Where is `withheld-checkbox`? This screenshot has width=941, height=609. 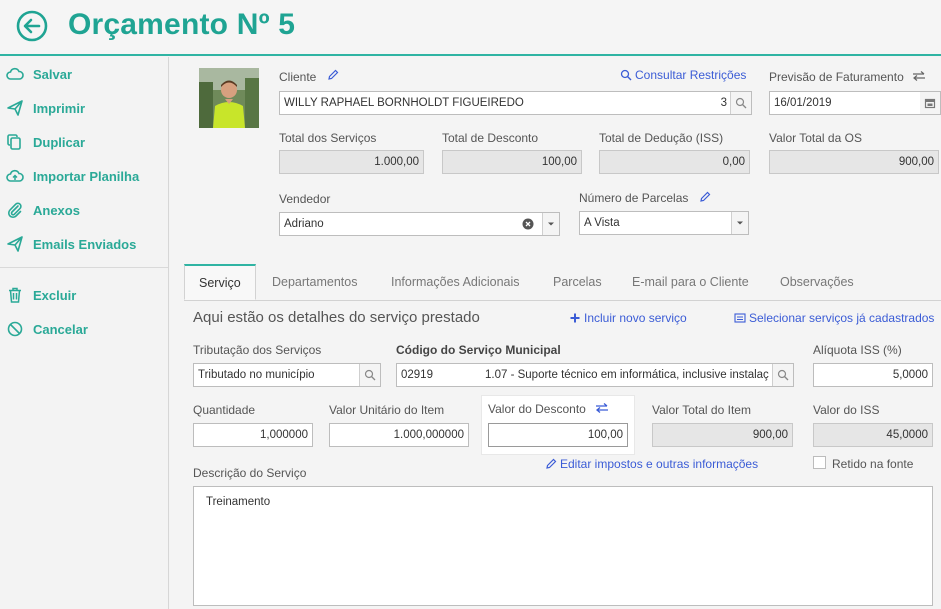
withheld-checkbox is located at coordinates (819, 462).